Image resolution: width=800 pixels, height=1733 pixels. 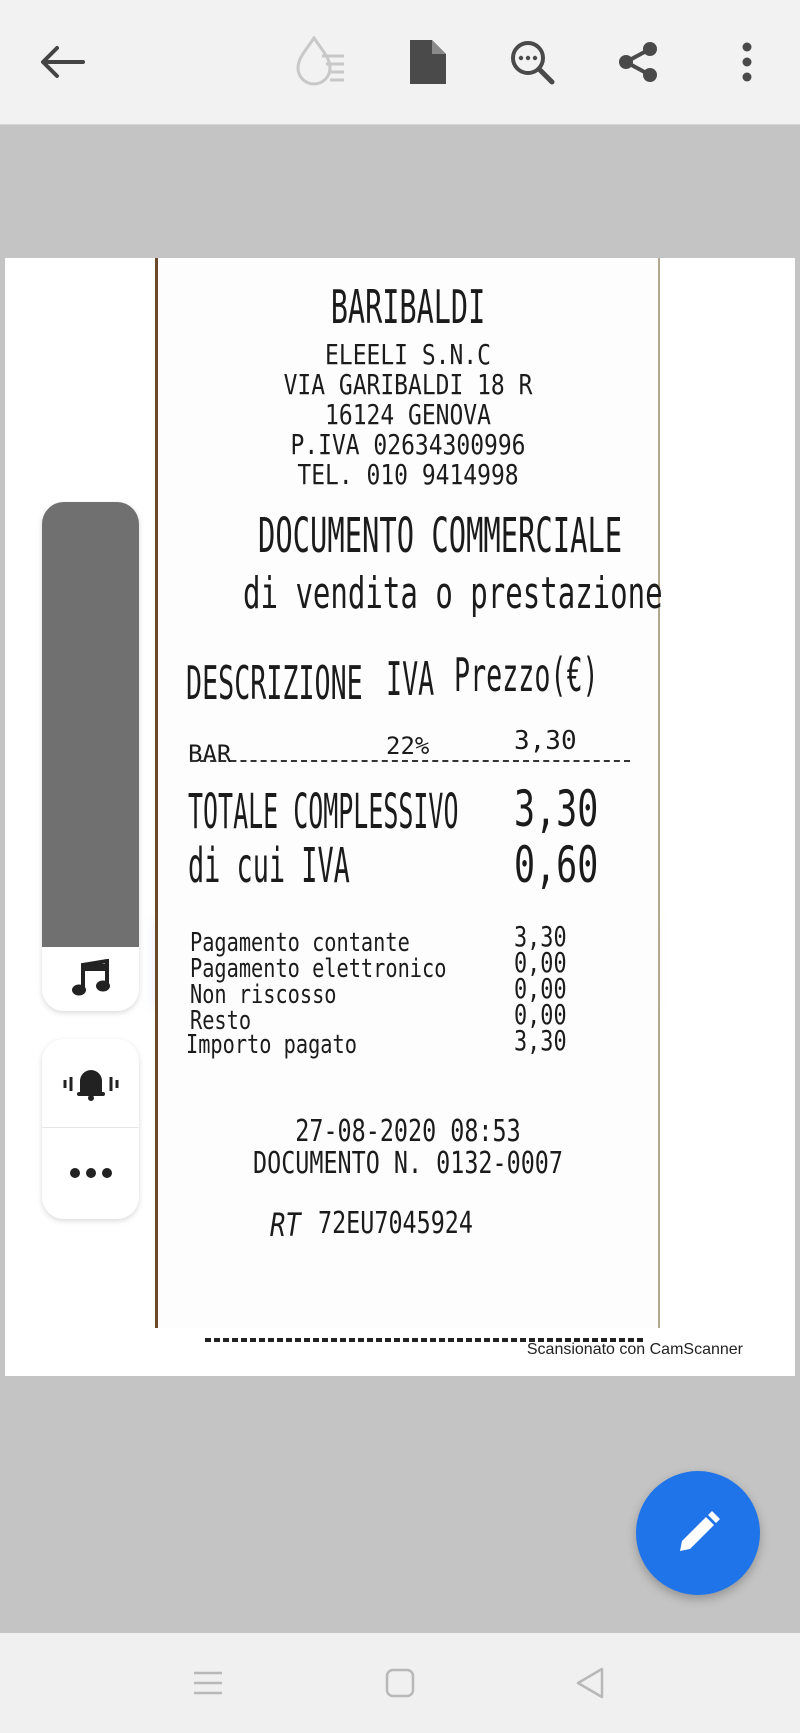 I want to click on search-button, so click(x=532, y=62).